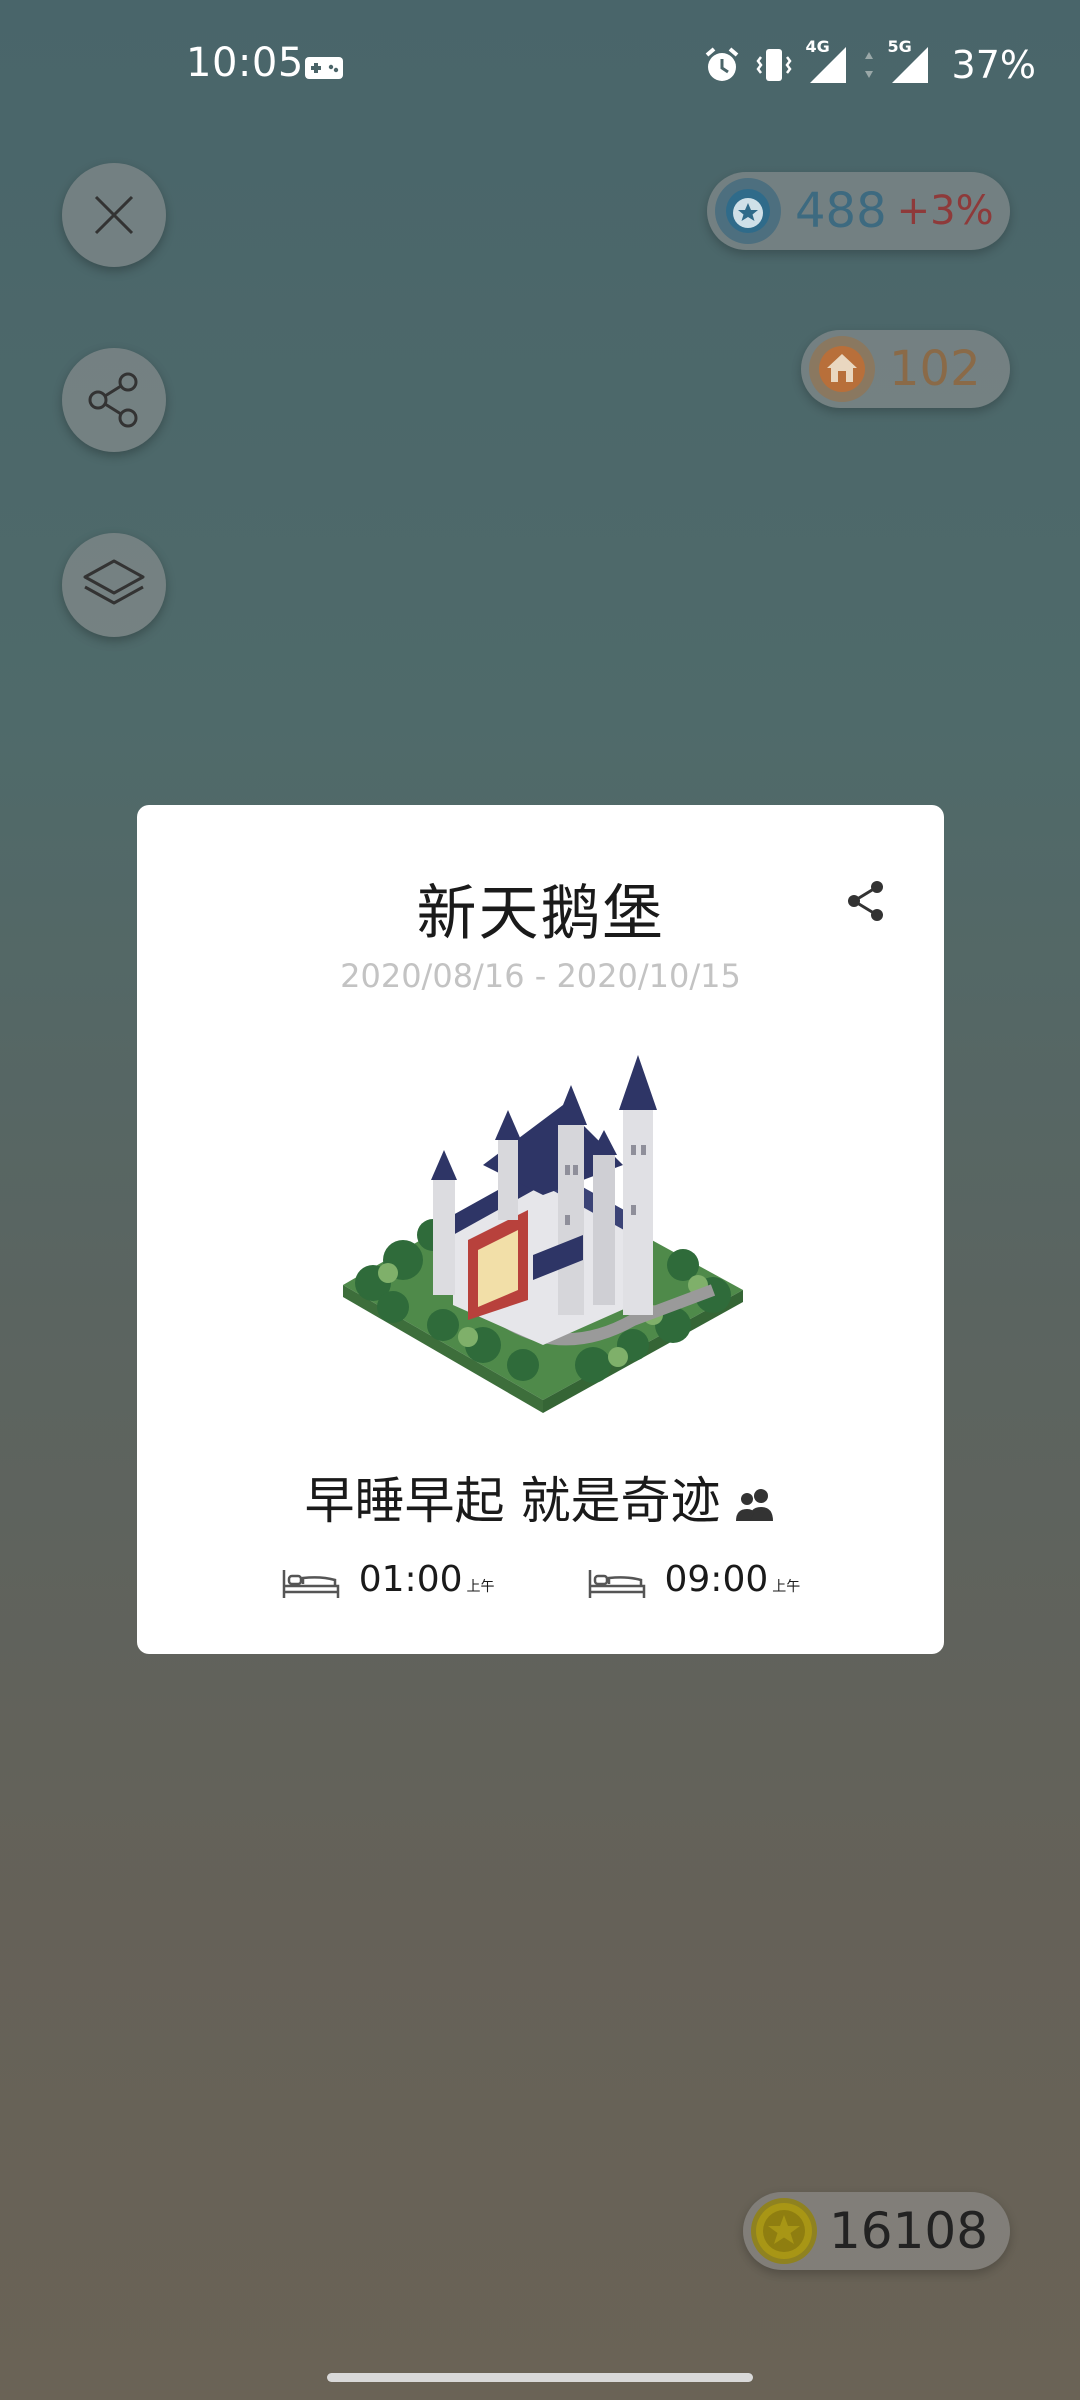 This screenshot has width=1080, height=2400. What do you see at coordinates (993, 65) in the screenshot?
I see `battery-percent: 37%` at bounding box center [993, 65].